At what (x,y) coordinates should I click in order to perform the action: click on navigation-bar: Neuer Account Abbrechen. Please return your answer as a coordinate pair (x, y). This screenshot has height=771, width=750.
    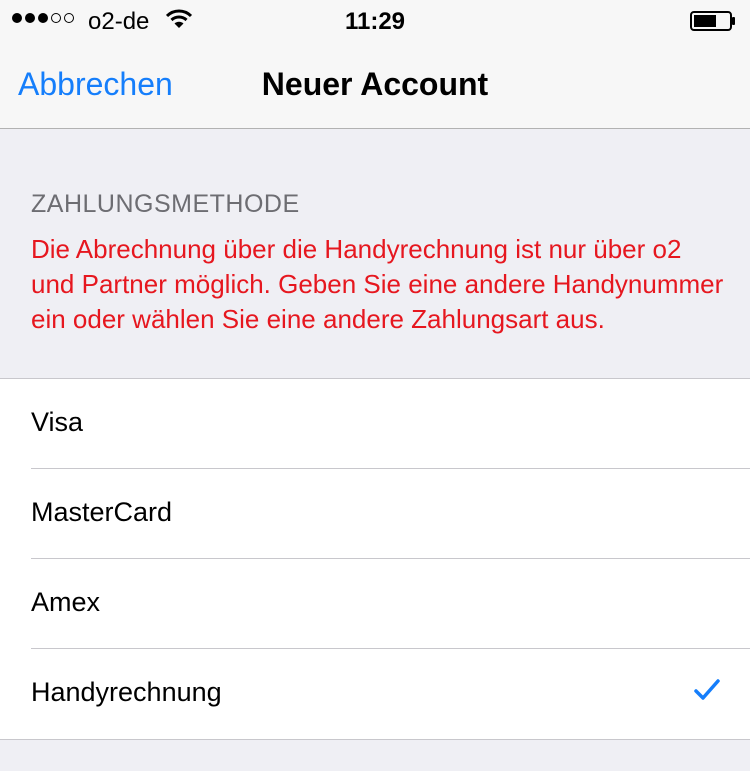
    Looking at the image, I should click on (375, 84).